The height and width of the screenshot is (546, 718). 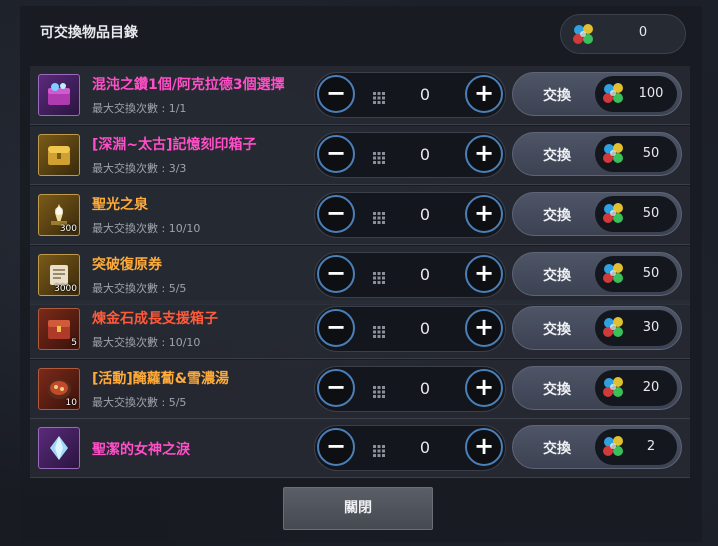 What do you see at coordinates (139, 168) in the screenshot?
I see `item-limit: 最大交換次數 : 3/3` at bounding box center [139, 168].